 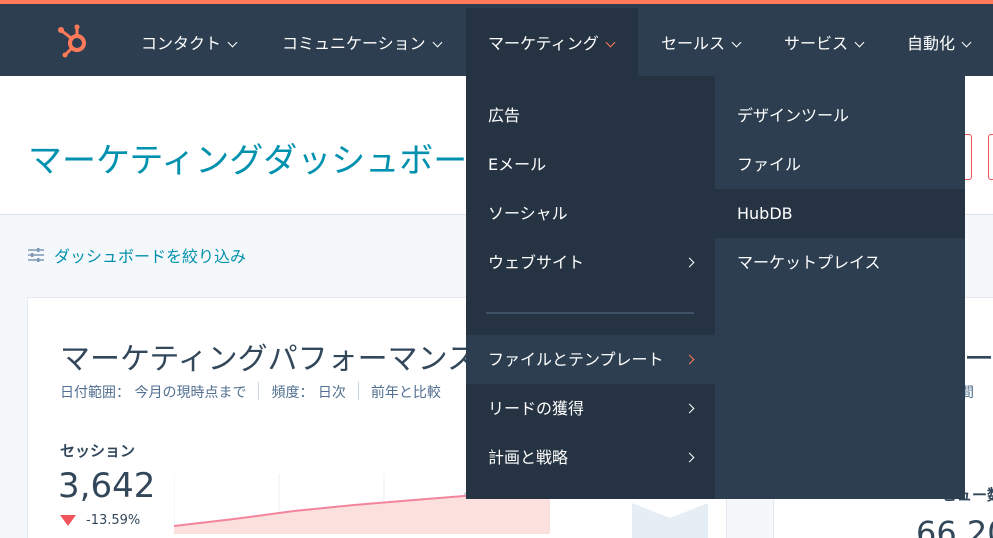 I want to click on chart-placeholder-icon, so click(x=670, y=520).